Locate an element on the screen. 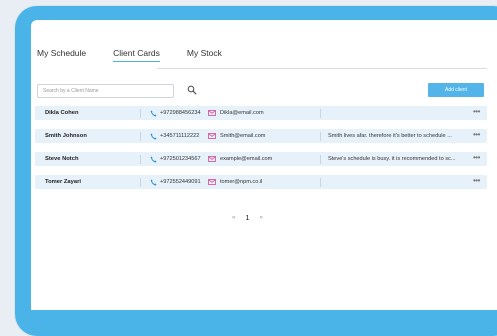  tab-client-cards: Client Cards is located at coordinates (136, 55).